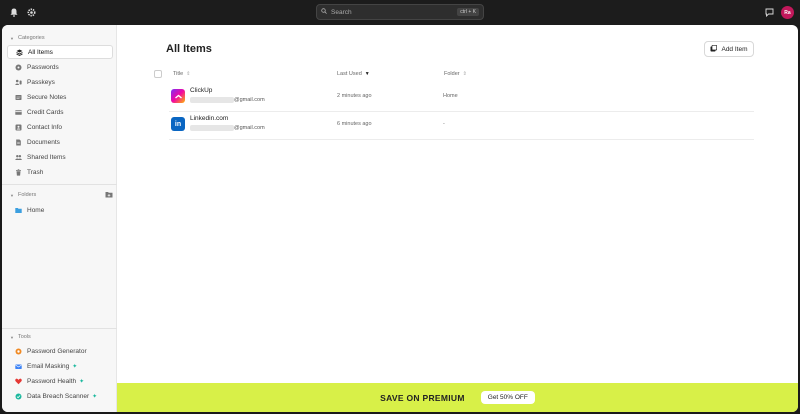 This screenshot has width=800, height=414. Describe the element at coordinates (18, 172) in the screenshot. I see `trash-icon` at that location.